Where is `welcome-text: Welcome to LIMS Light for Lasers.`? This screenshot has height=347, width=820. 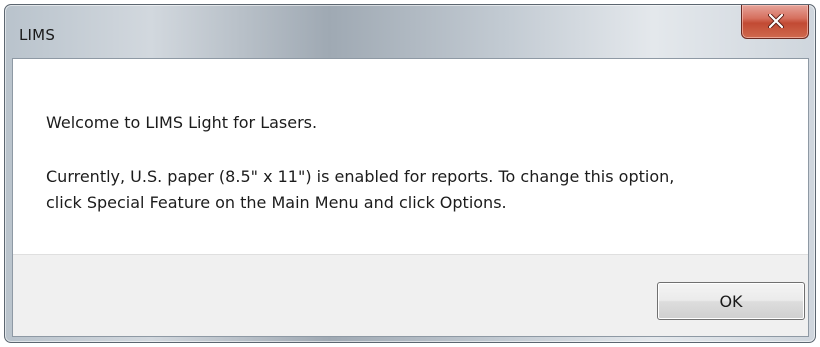
welcome-text: Welcome to LIMS Light for Lasers. is located at coordinates (182, 122).